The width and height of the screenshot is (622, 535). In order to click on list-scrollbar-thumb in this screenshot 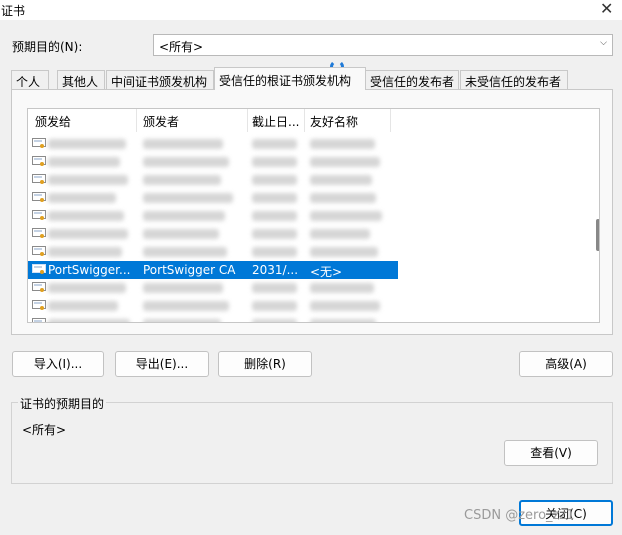, I will do `click(597, 235)`.